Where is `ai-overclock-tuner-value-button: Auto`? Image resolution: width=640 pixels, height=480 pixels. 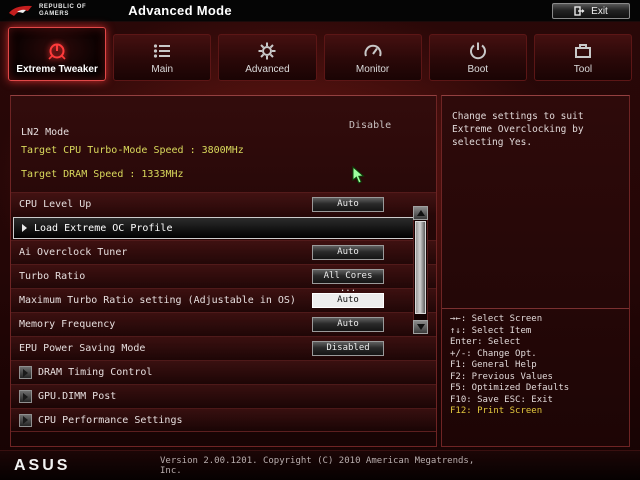 ai-overclock-tuner-value-button: Auto is located at coordinates (348, 252).